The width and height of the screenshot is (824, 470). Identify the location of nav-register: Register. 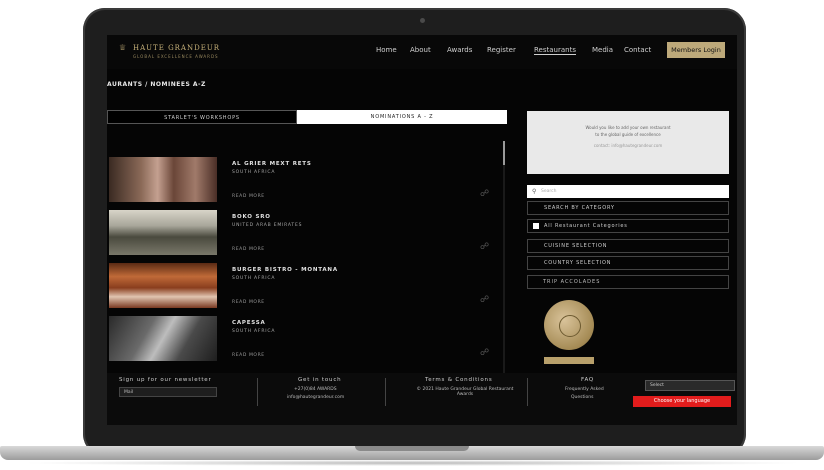
(501, 50).